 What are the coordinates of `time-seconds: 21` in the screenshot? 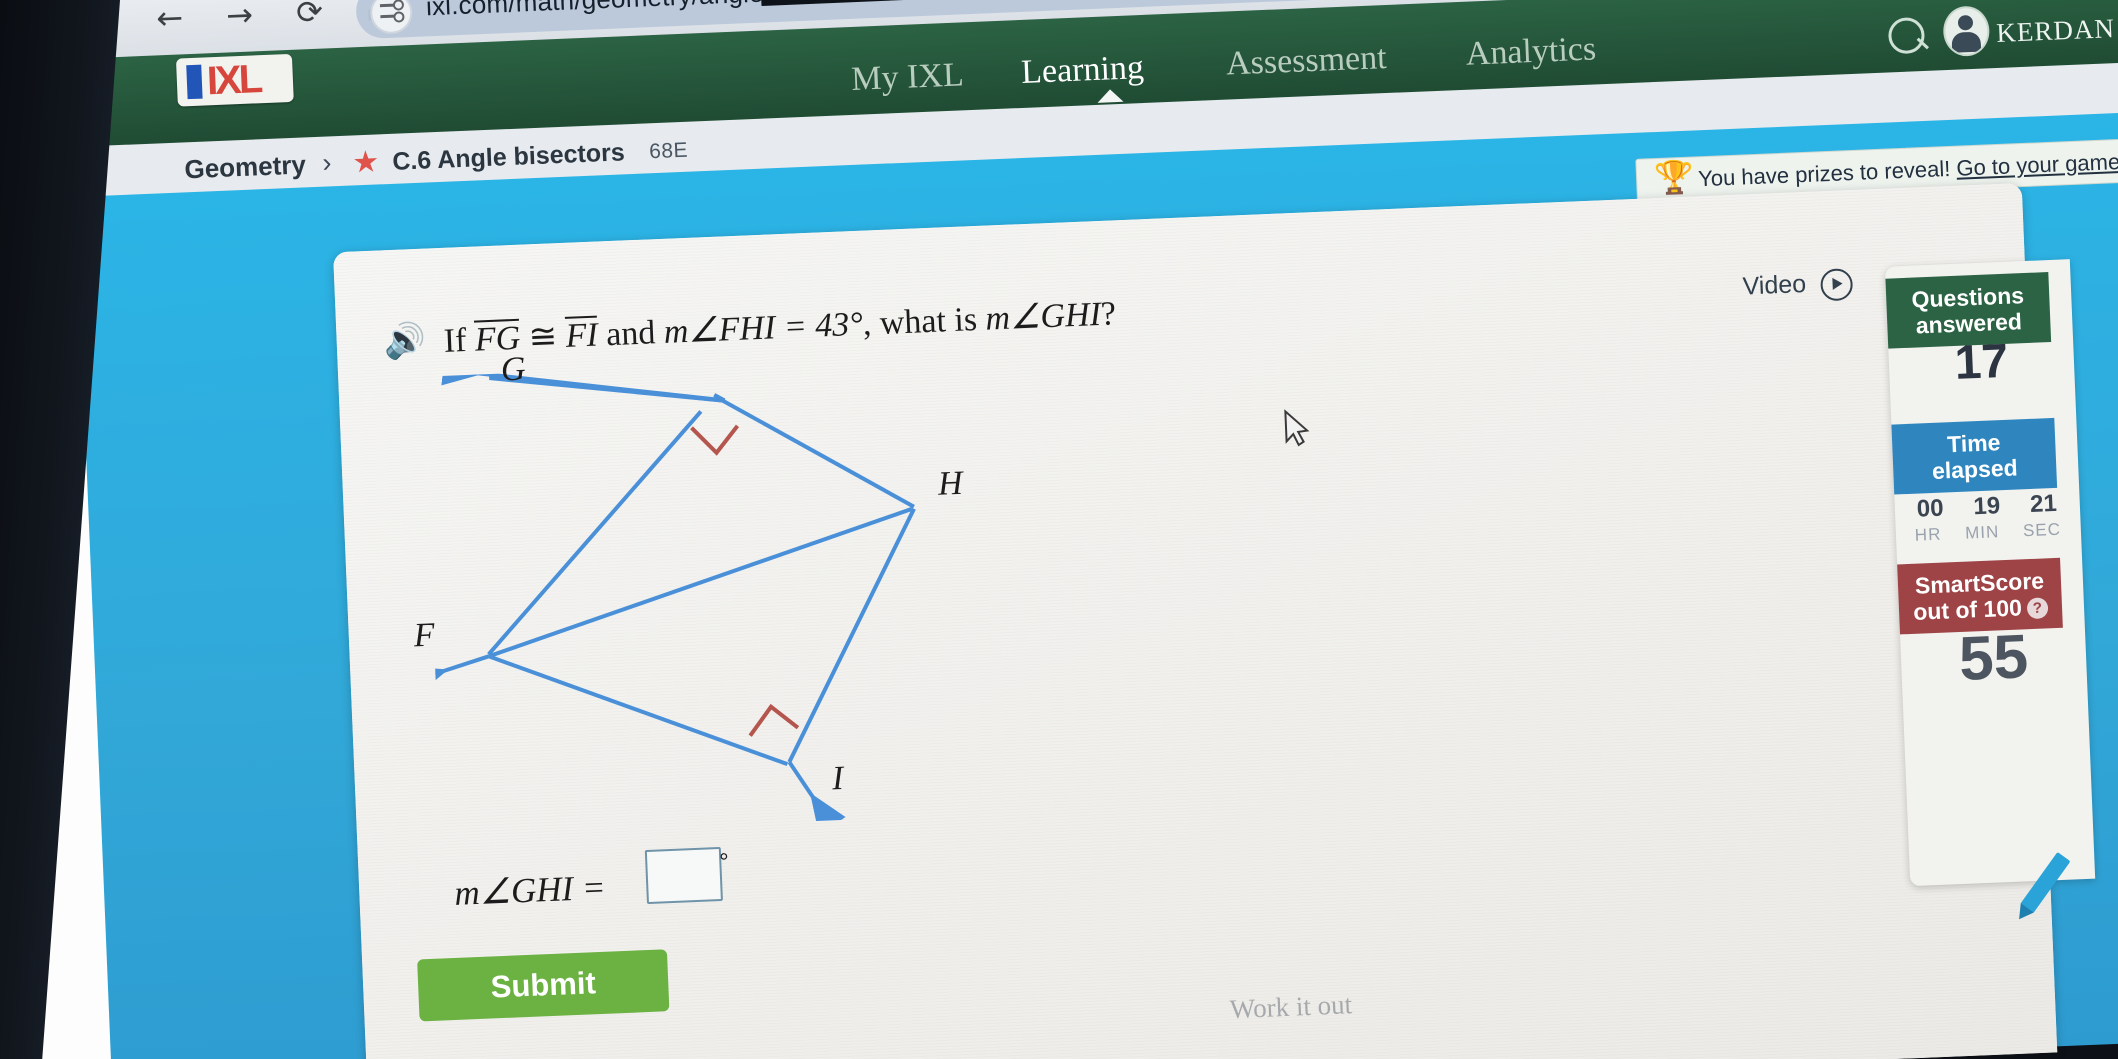 It's located at (2043, 503).